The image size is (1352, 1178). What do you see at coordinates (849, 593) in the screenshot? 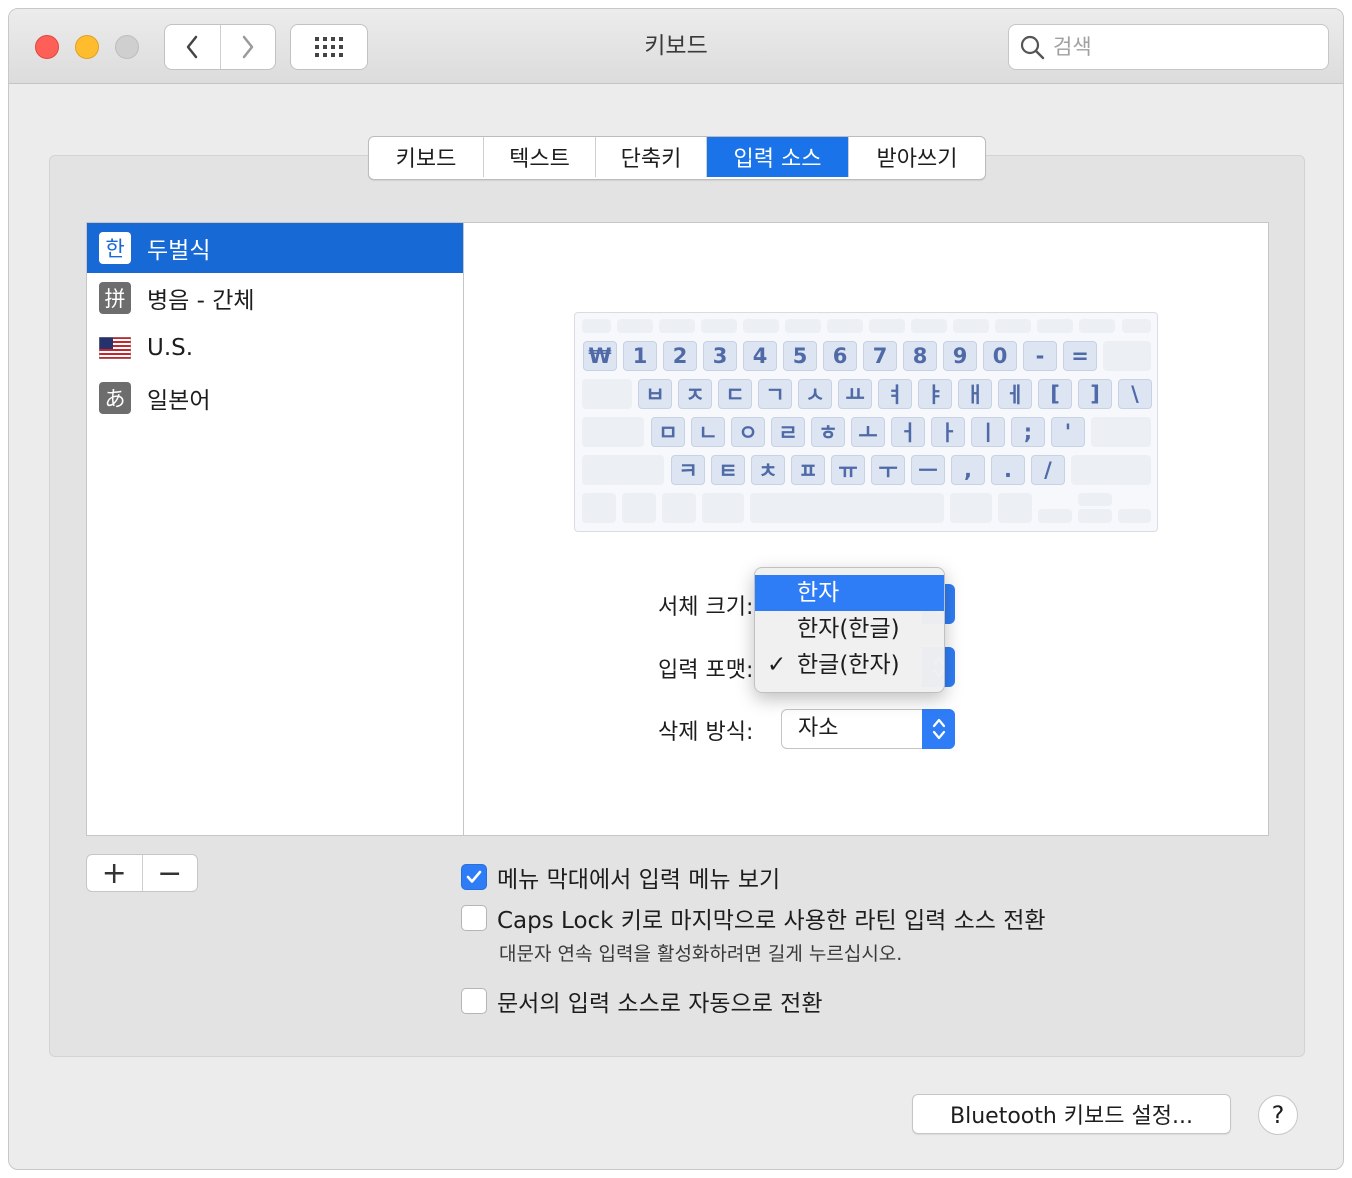
I see `menu-item-hanja: 한자` at bounding box center [849, 593].